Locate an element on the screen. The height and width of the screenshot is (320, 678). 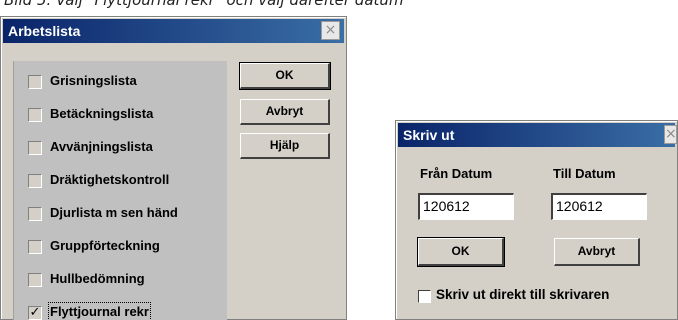
to-date-field: 120612 is located at coordinates (599, 206).